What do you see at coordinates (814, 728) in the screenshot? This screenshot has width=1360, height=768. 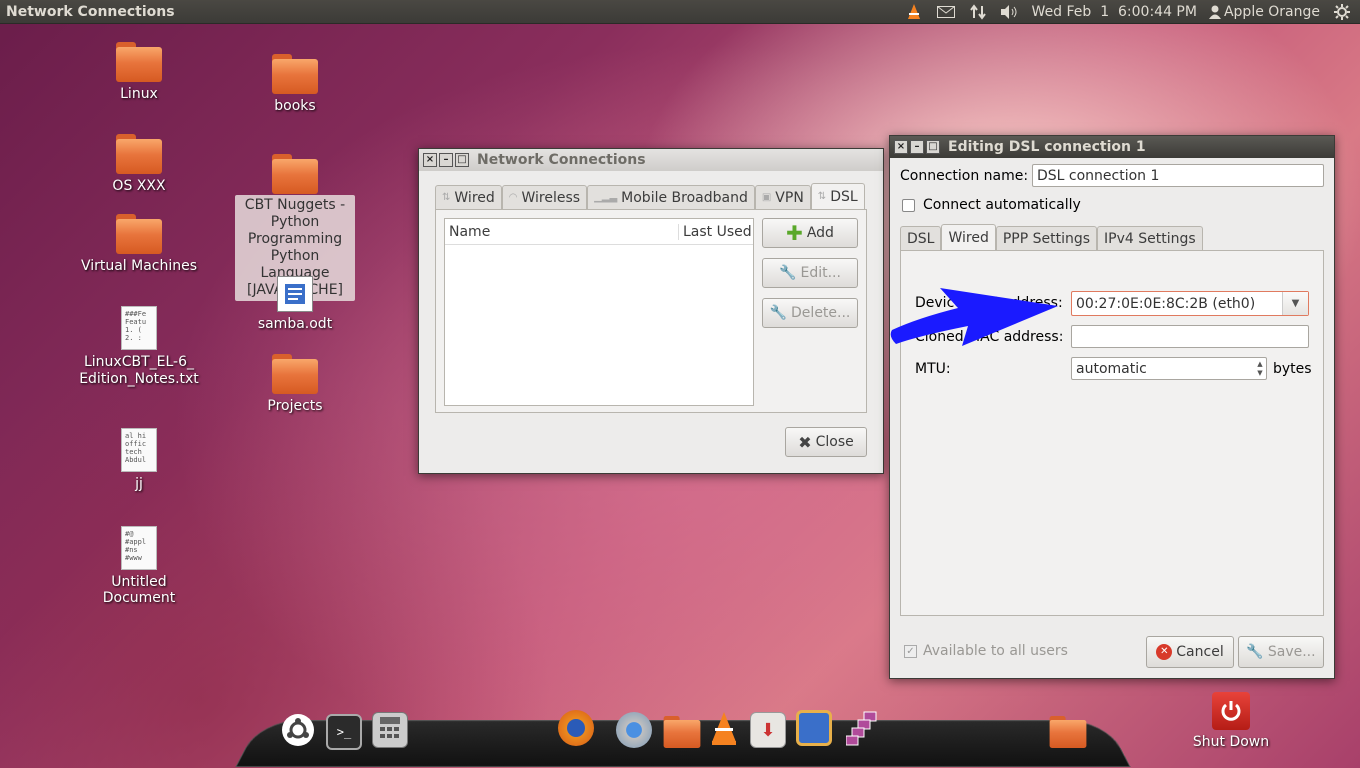 I see `virtualbox-icon` at bounding box center [814, 728].